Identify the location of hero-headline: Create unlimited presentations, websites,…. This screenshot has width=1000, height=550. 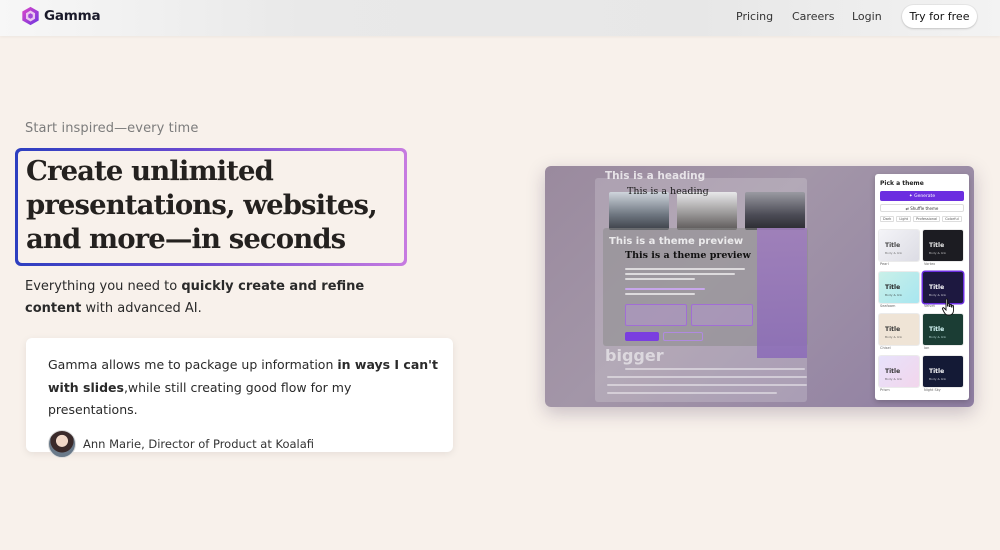
(215, 205).